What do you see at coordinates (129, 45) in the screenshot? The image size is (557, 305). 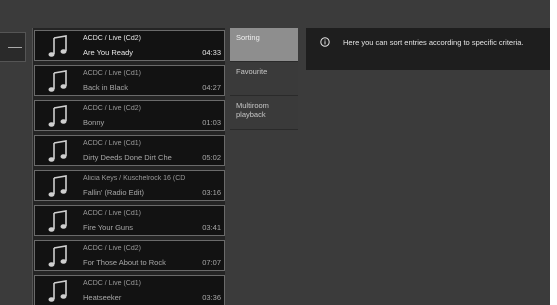 I see `track-row: ACDC / Live (Cd2) Are You Ready 04:33` at bounding box center [129, 45].